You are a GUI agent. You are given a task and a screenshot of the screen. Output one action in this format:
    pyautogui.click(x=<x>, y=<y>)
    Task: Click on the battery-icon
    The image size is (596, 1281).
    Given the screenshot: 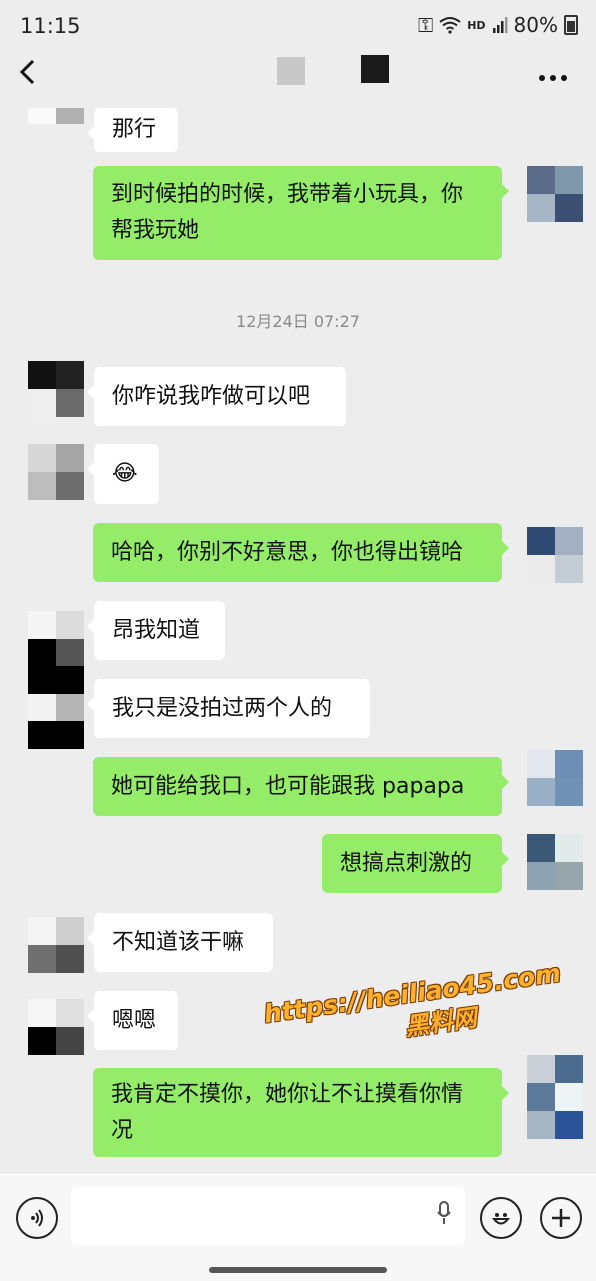 What is the action you would take?
    pyautogui.click(x=571, y=25)
    